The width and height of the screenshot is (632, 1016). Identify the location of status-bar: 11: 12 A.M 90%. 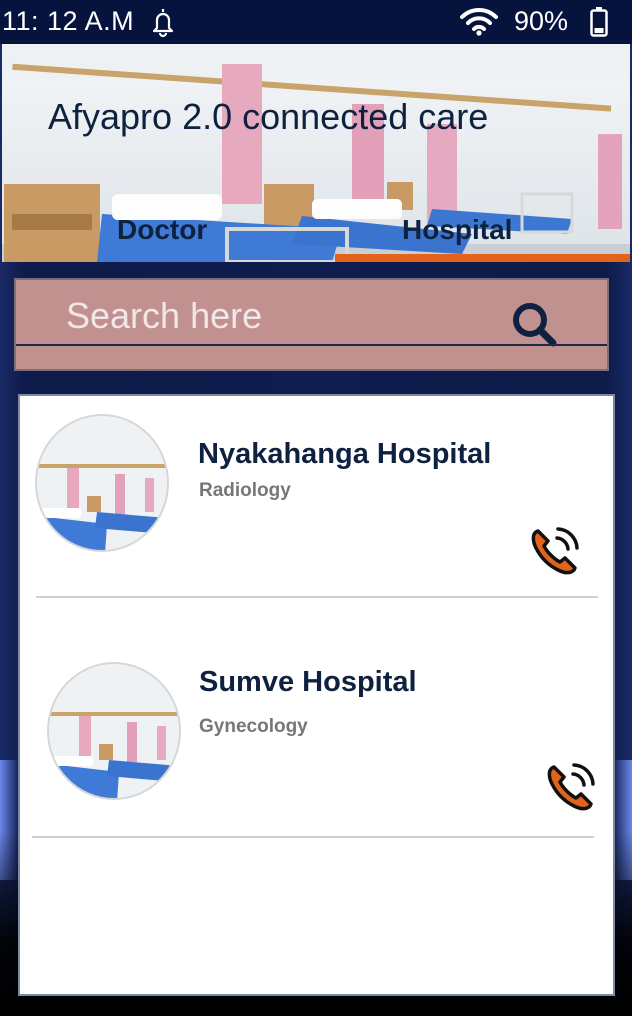
(316, 22).